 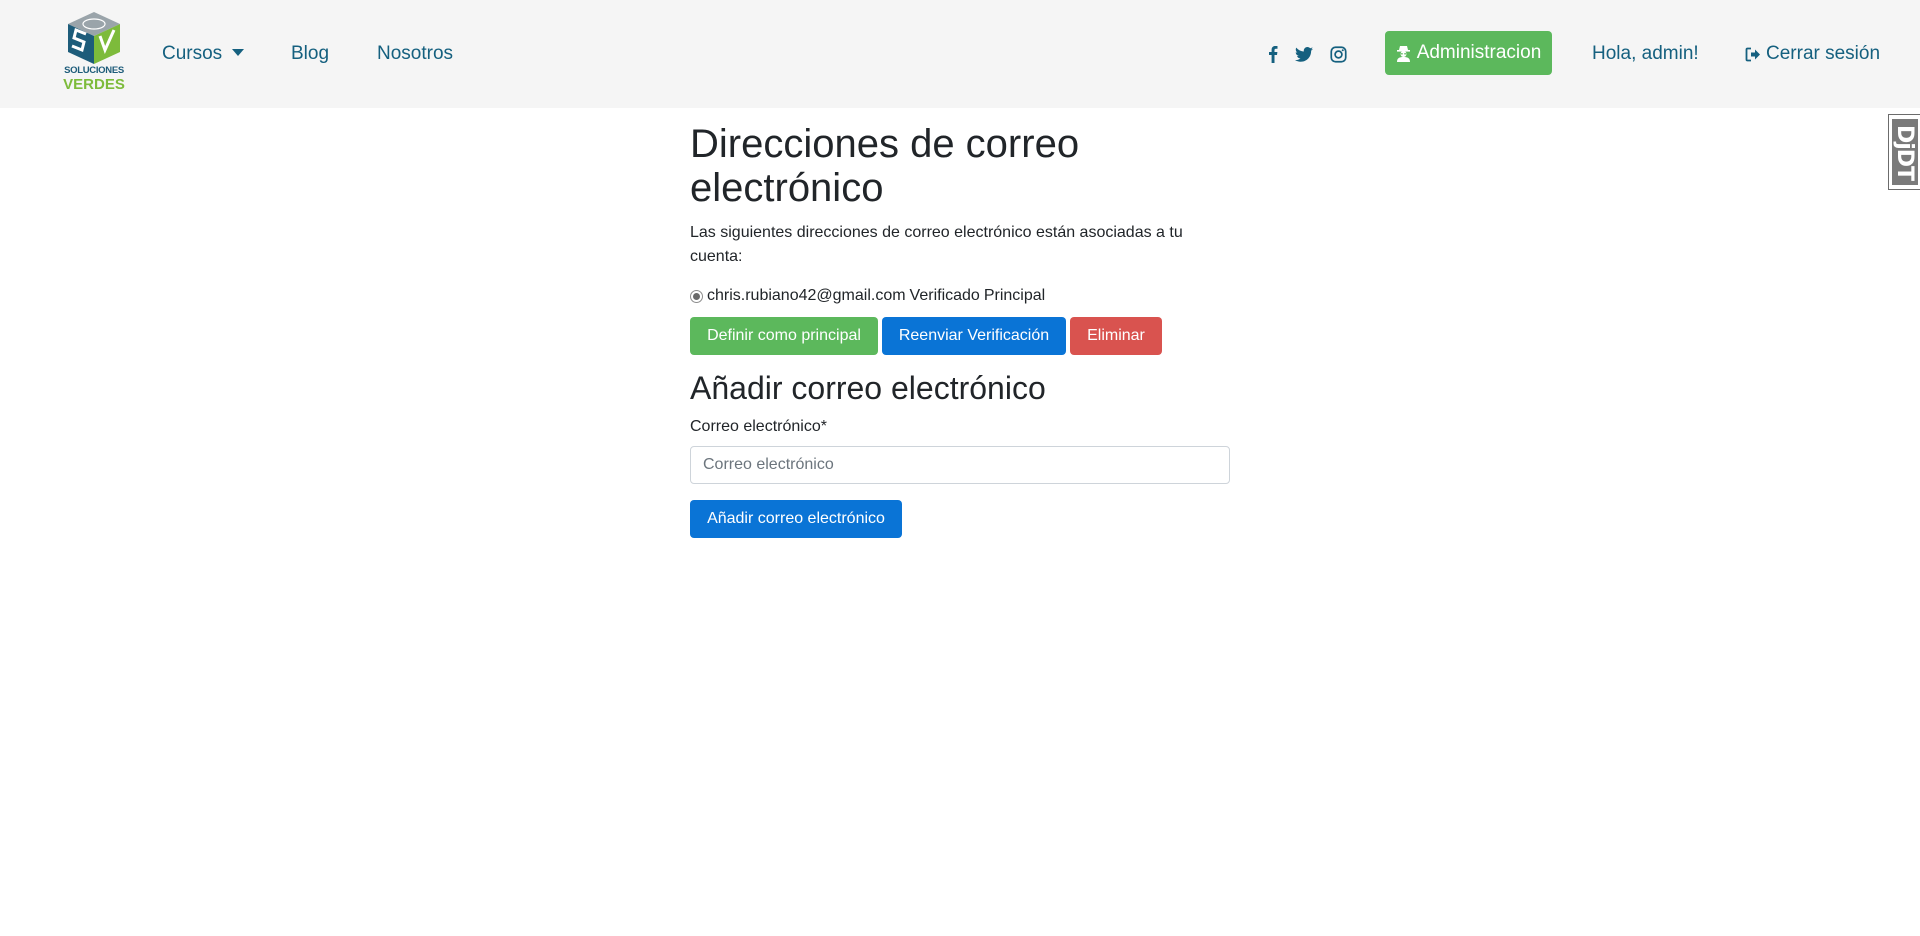 I want to click on nav-item-cursos-label: Cursos, so click(x=192, y=53).